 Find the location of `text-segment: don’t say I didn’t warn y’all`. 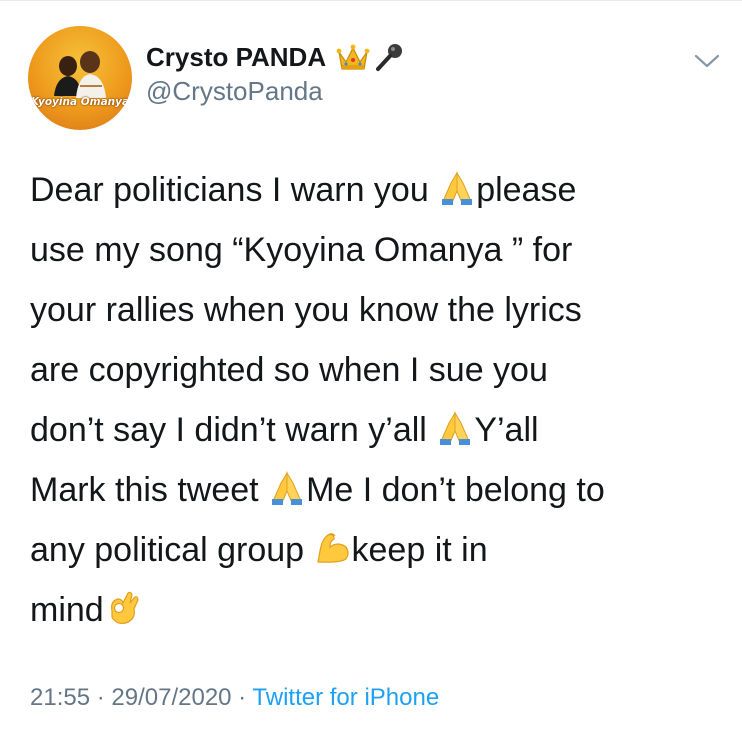

text-segment: don’t say I didn’t warn y’all is located at coordinates (233, 430).